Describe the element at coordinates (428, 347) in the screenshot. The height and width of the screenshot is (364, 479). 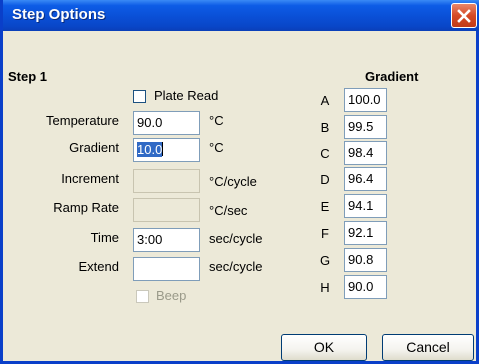
I see `cancel-button: Cancel` at that location.